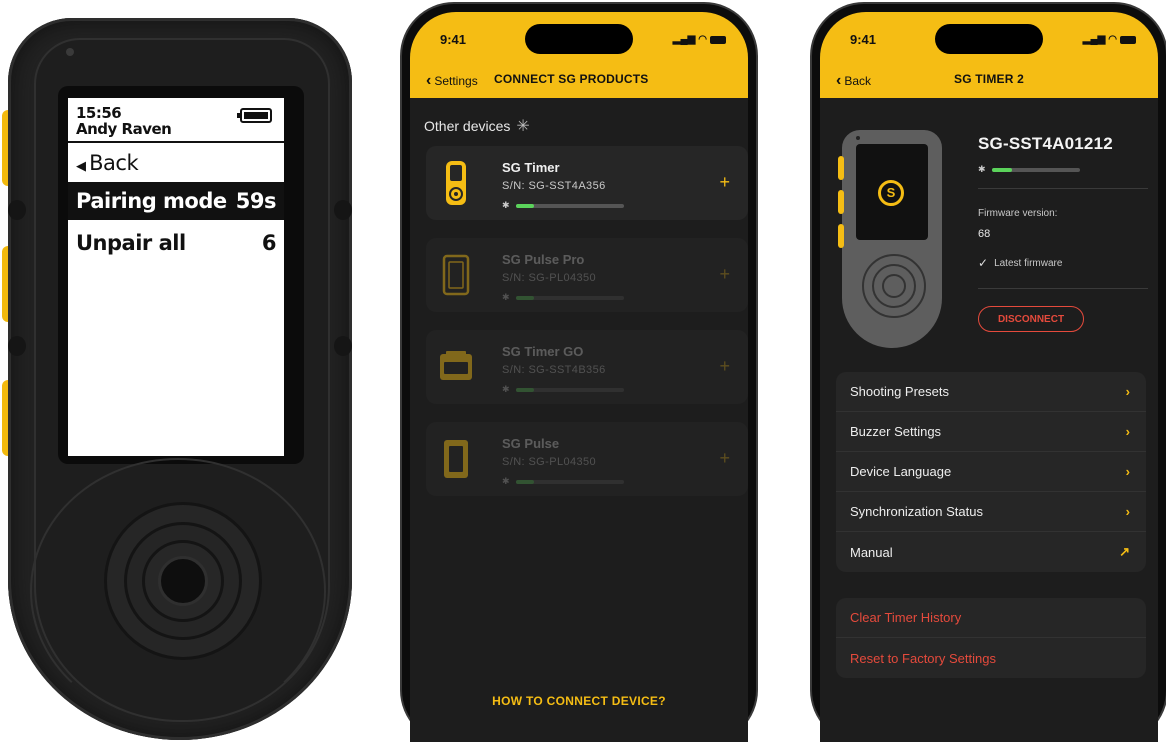 The height and width of the screenshot is (742, 1166). Describe the element at coordinates (114, 163) in the screenshot. I see `back-label: Back` at that location.